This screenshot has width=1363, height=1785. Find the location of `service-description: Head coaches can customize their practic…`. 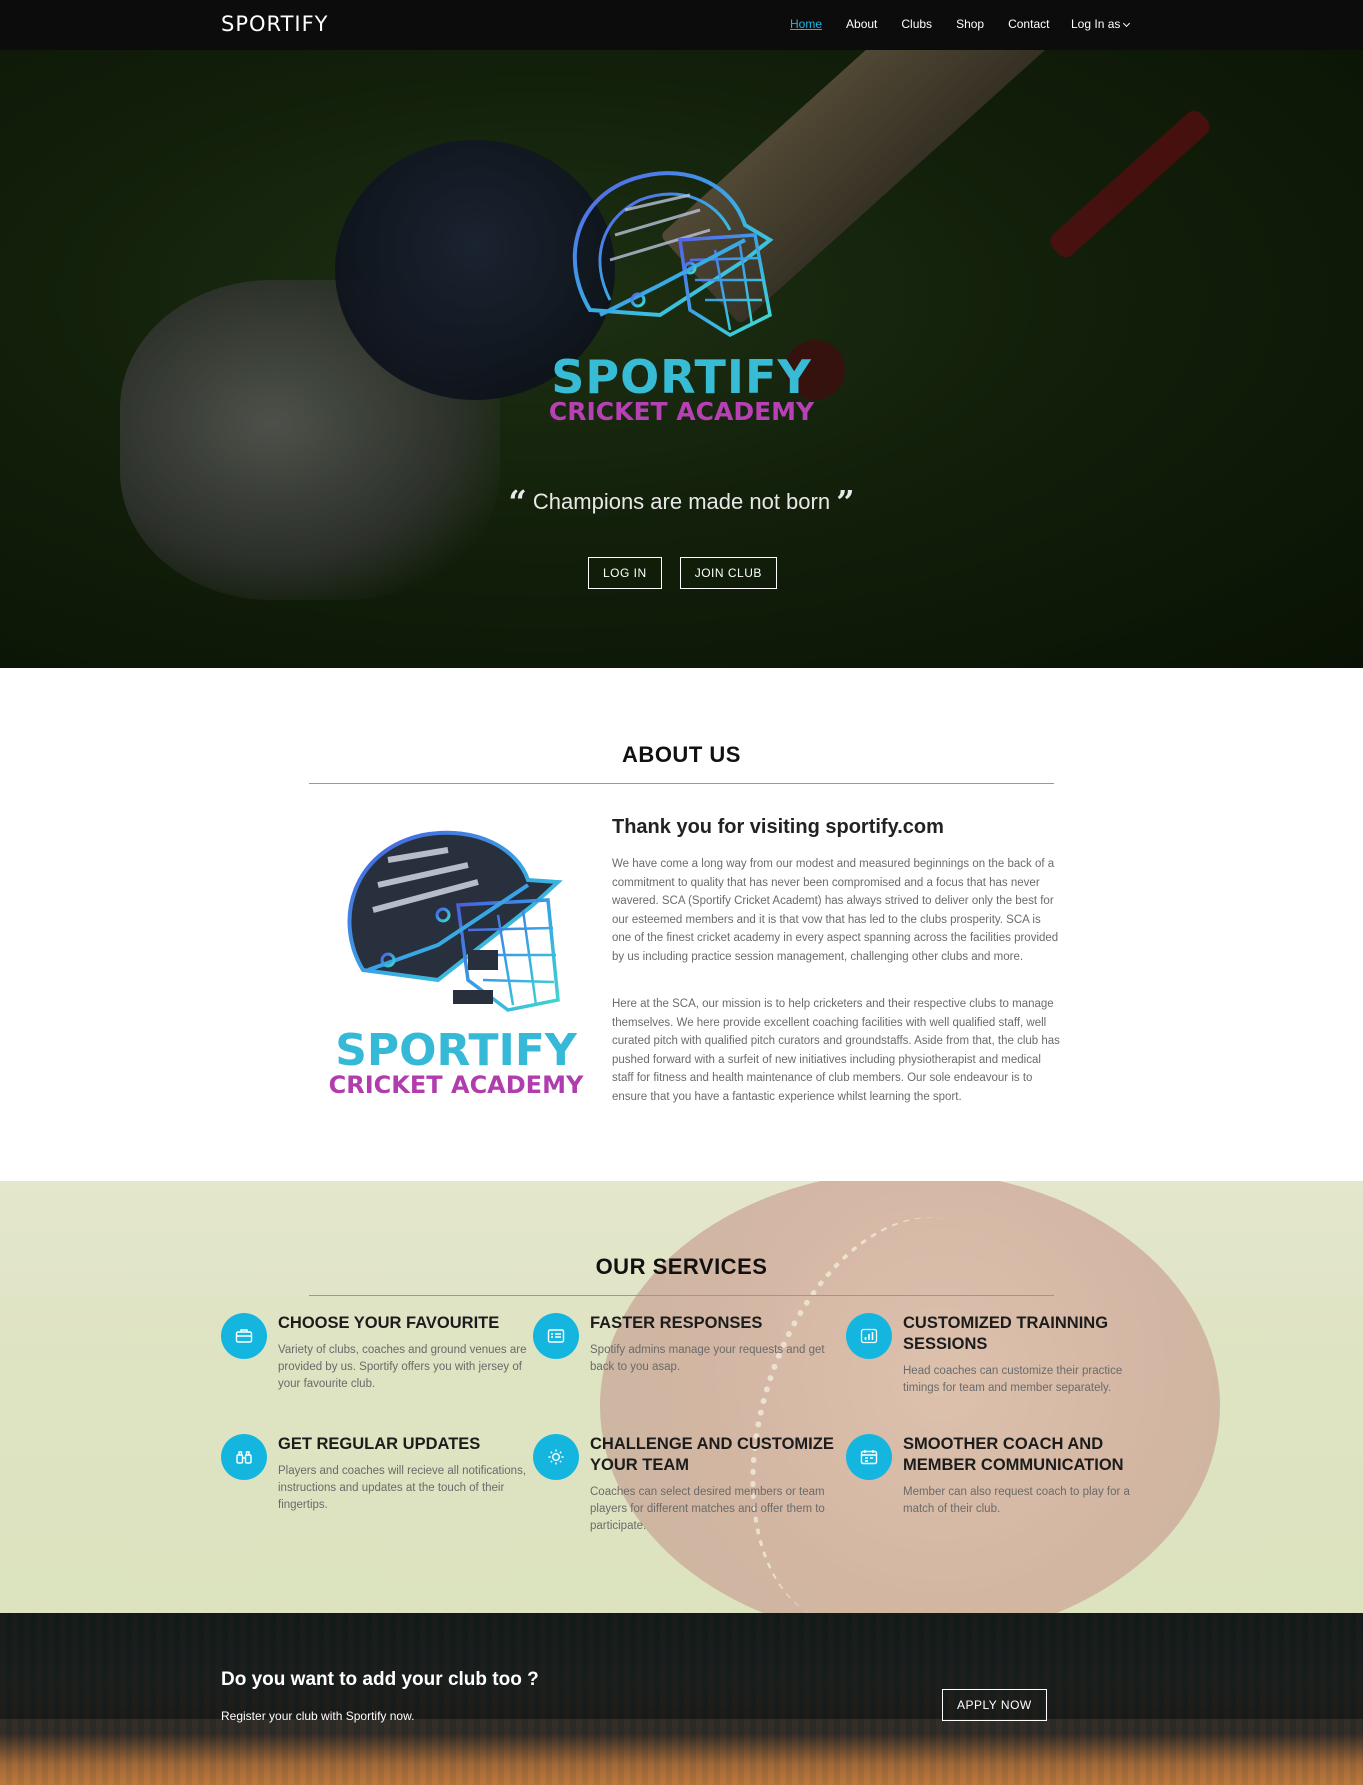

service-description: Head coaches can customize their practic… is located at coordinates (1013, 1379).